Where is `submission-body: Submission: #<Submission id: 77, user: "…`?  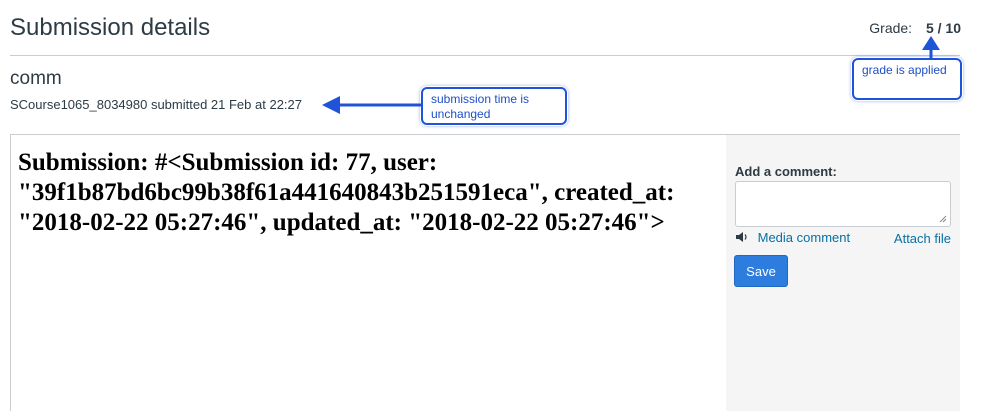
submission-body: Submission: #<Submission id: 77, user: "… is located at coordinates (346, 192).